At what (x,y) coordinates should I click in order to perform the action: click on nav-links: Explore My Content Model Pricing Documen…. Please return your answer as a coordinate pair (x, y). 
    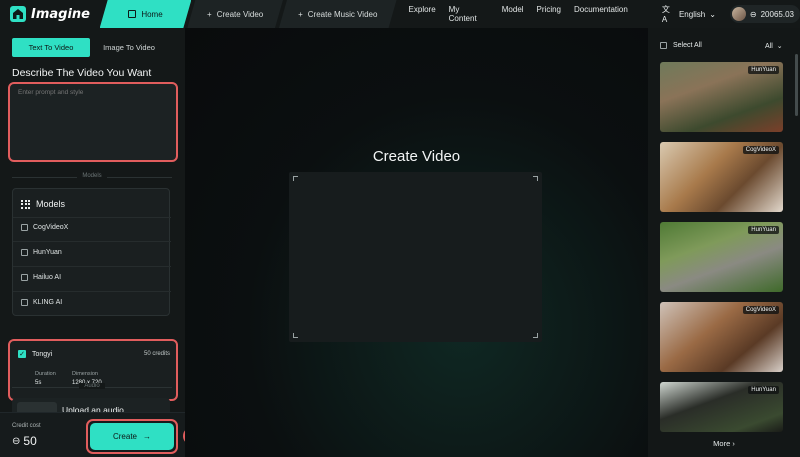
    Looking at the image, I should click on (518, 14).